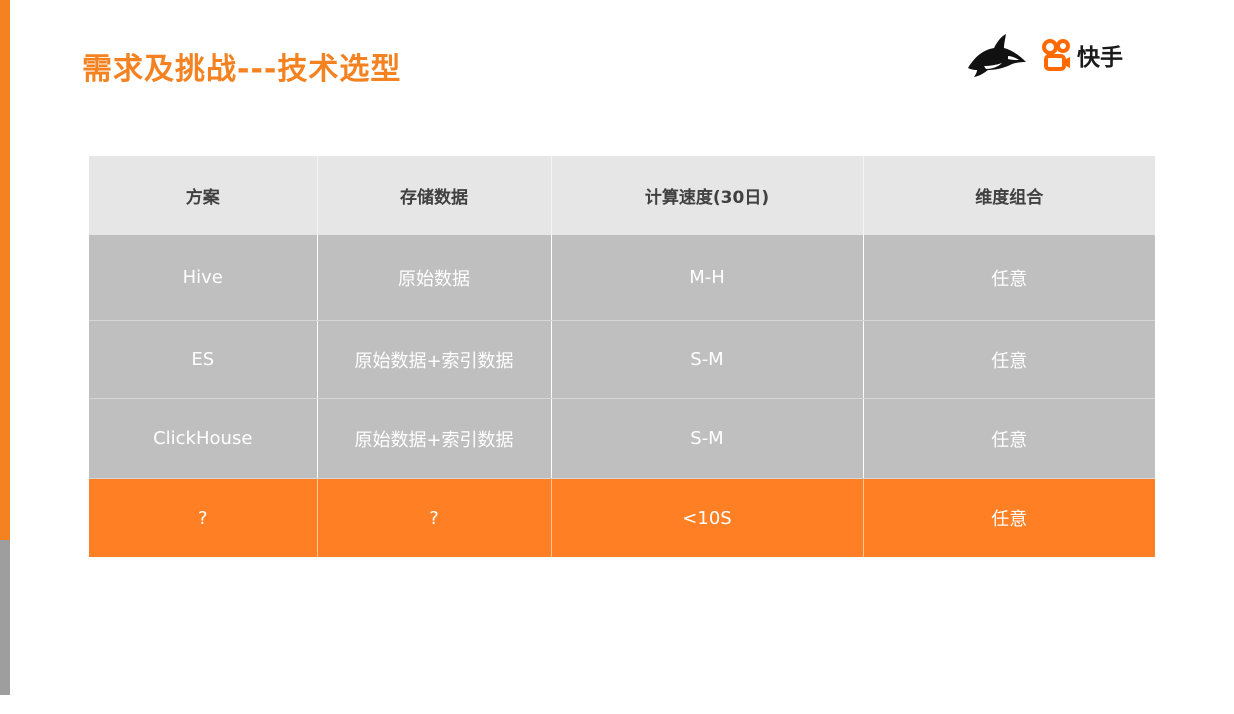  Describe the element at coordinates (707, 517) in the screenshot. I see `table-cell: <10S` at that location.